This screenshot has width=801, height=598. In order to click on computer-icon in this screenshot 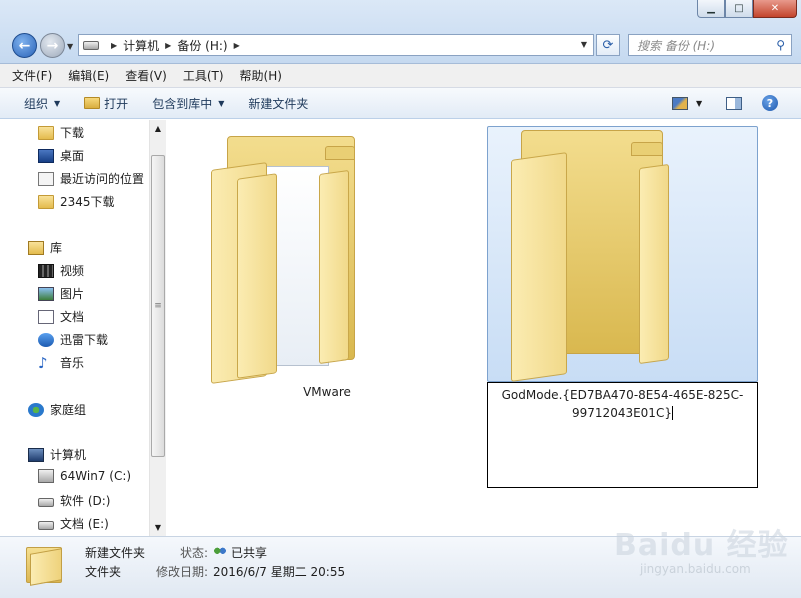, I will do `click(36, 454)`.